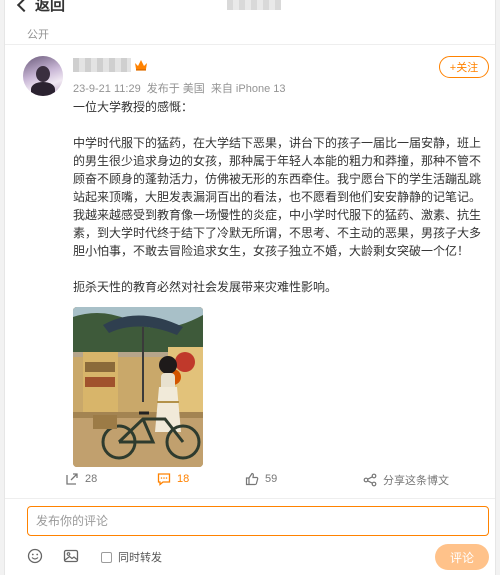 This screenshot has height=575, width=500. Describe the element at coordinates (271, 479) in the screenshot. I see `like-count: 59` at that location.